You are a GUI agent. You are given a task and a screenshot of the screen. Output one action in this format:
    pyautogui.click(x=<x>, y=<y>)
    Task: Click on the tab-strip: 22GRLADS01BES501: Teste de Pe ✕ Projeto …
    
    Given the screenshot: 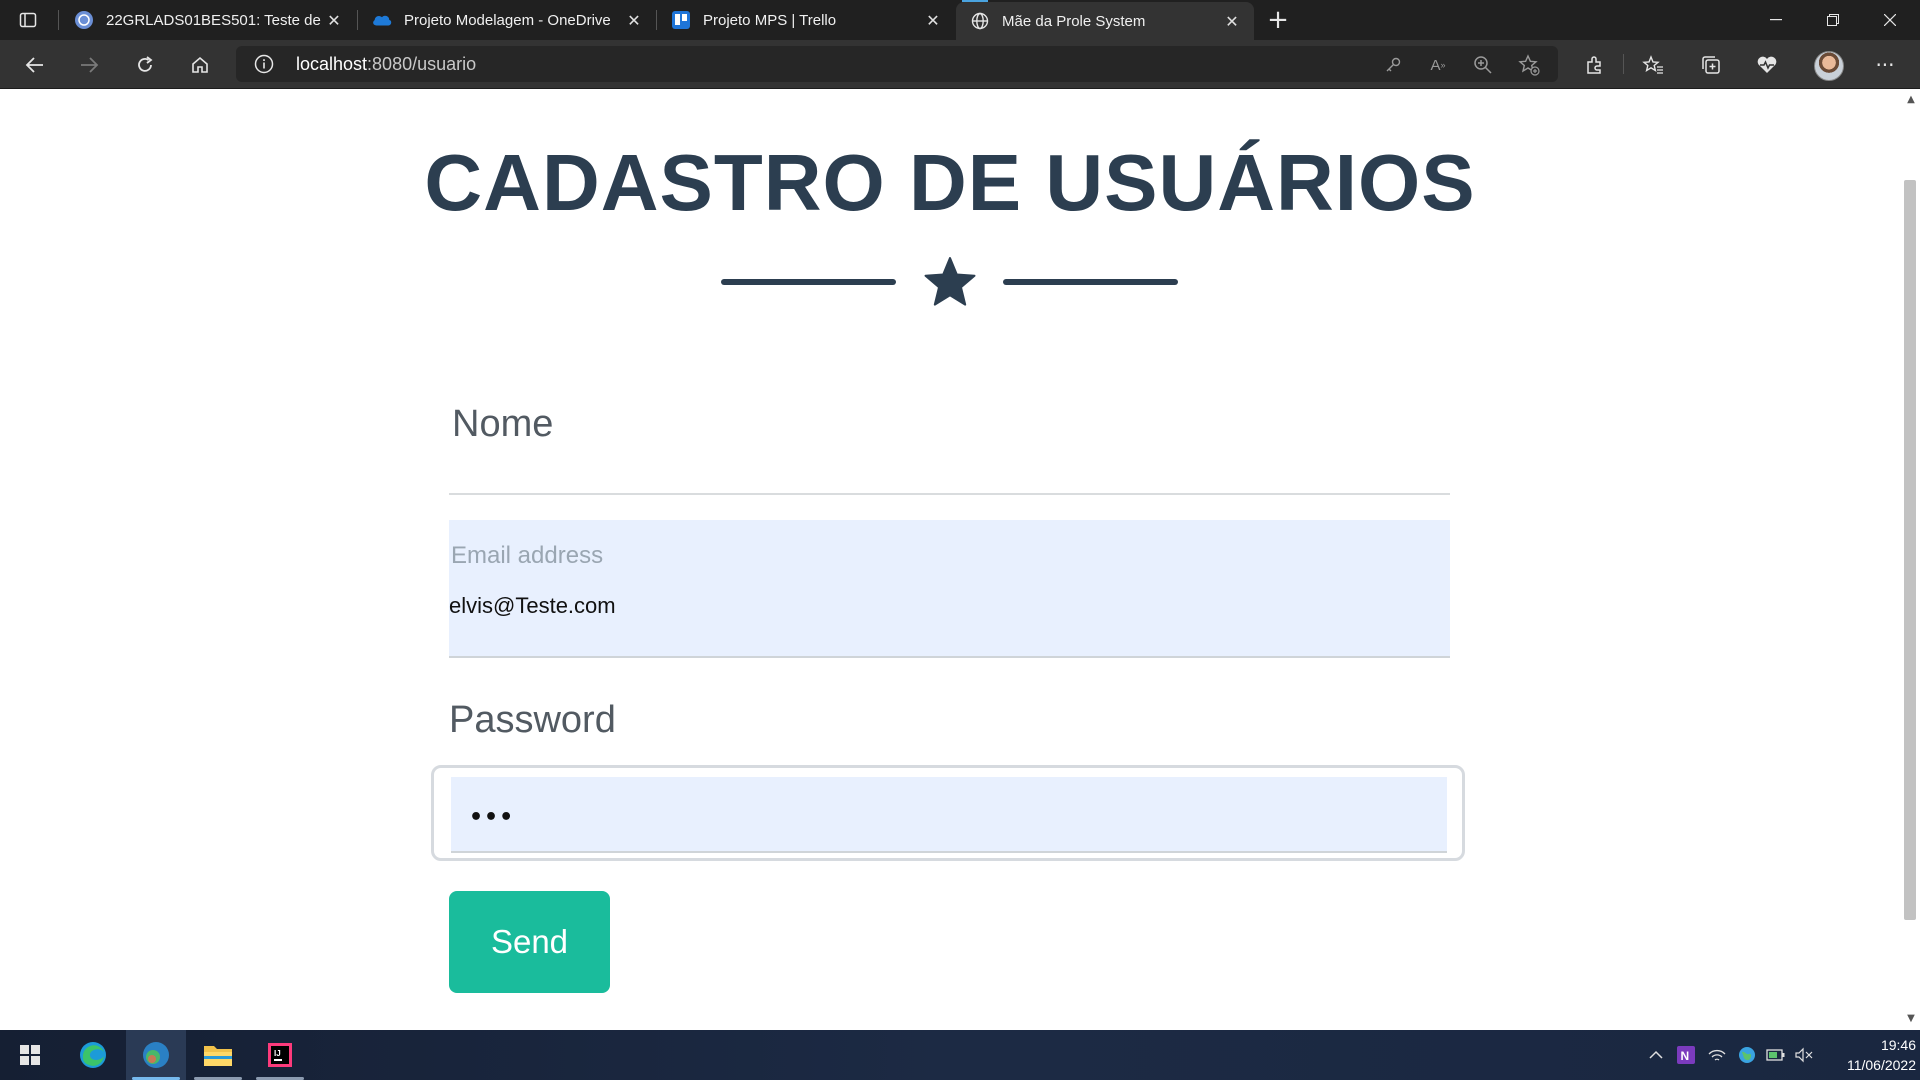 What is the action you would take?
    pyautogui.click(x=960, y=20)
    